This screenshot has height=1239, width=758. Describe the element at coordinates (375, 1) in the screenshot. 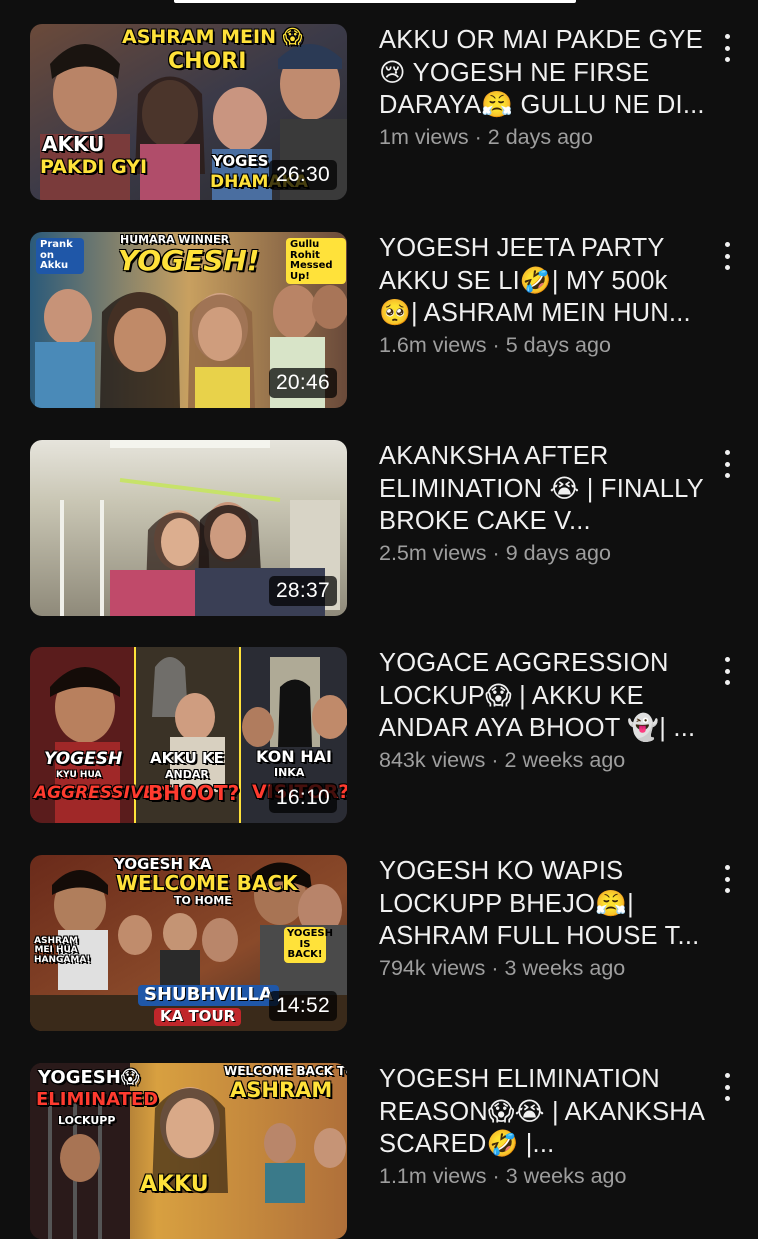

I see `top-scroll-indicator` at that location.